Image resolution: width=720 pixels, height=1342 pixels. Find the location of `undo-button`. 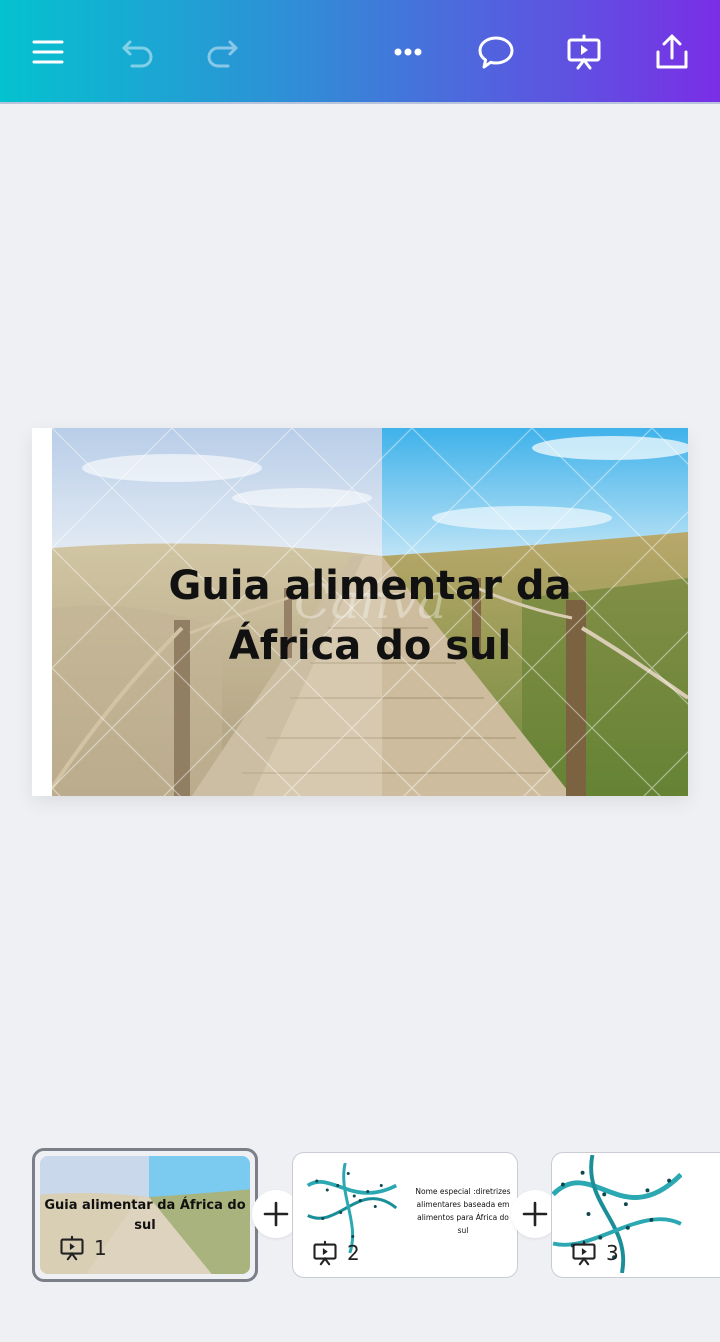

undo-button is located at coordinates (138, 52).